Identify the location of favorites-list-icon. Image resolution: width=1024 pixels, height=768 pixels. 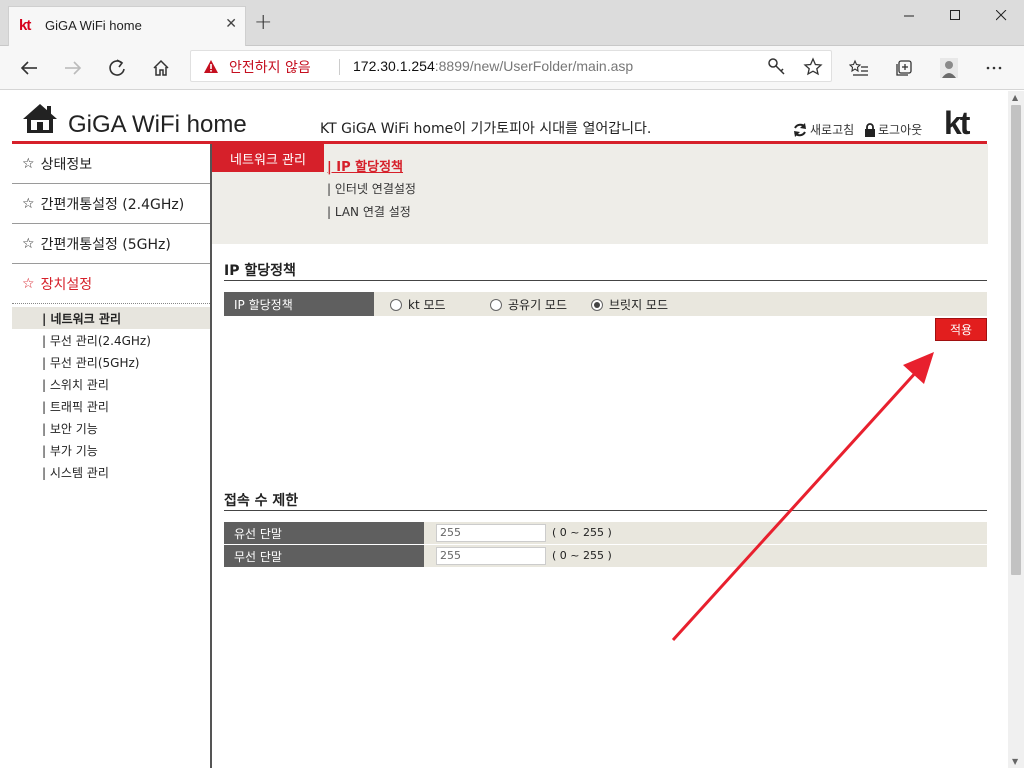
(858, 67).